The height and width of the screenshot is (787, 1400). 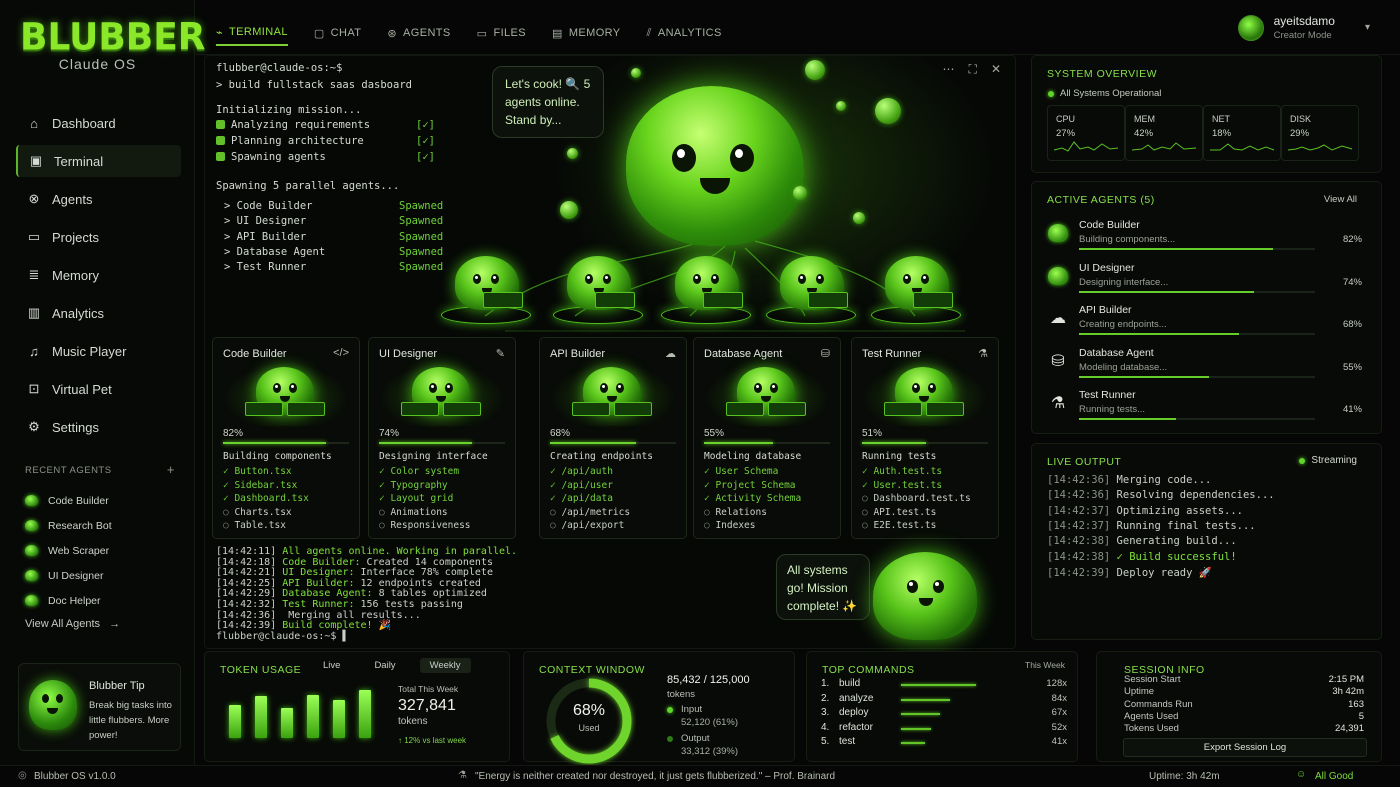 What do you see at coordinates (944, 700) in the screenshot?
I see `command-row: 2. analyze 84x` at bounding box center [944, 700].